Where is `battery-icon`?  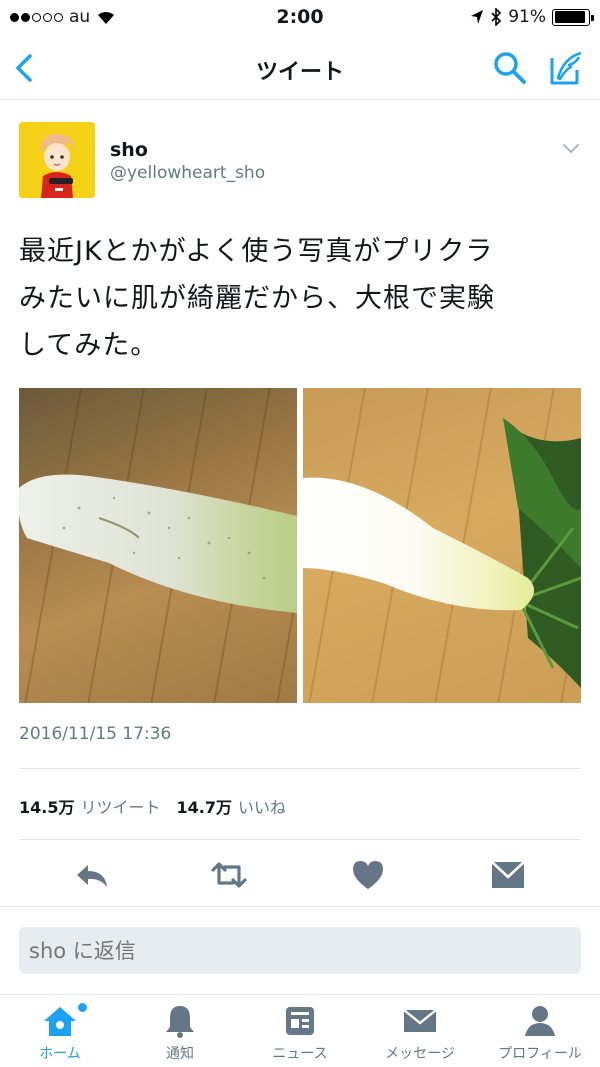
battery-icon is located at coordinates (573, 17).